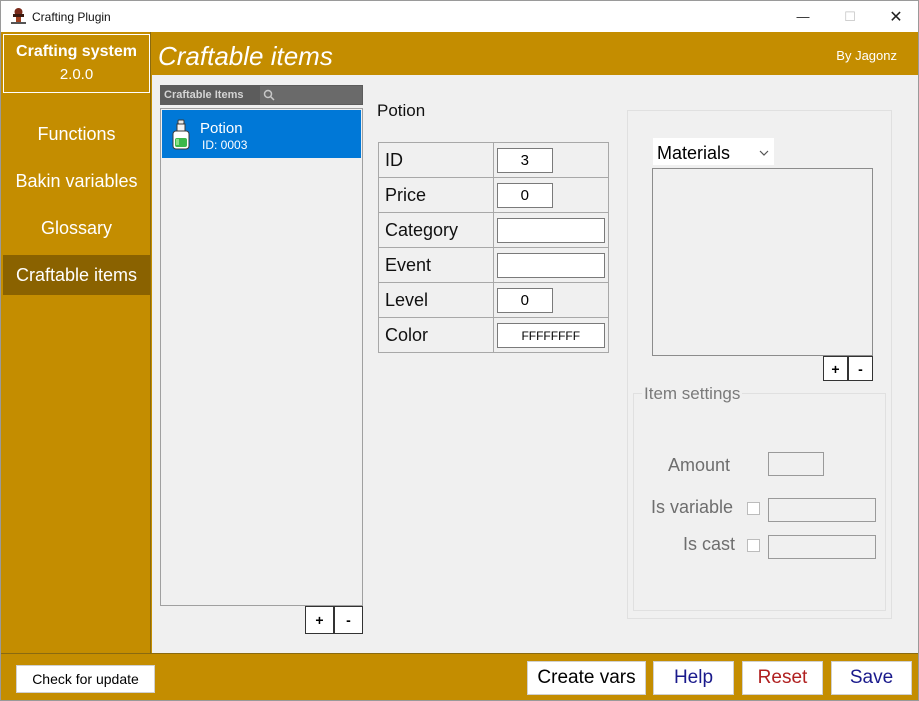  What do you see at coordinates (850, 16) in the screenshot?
I see `maximize-button: ☐` at bounding box center [850, 16].